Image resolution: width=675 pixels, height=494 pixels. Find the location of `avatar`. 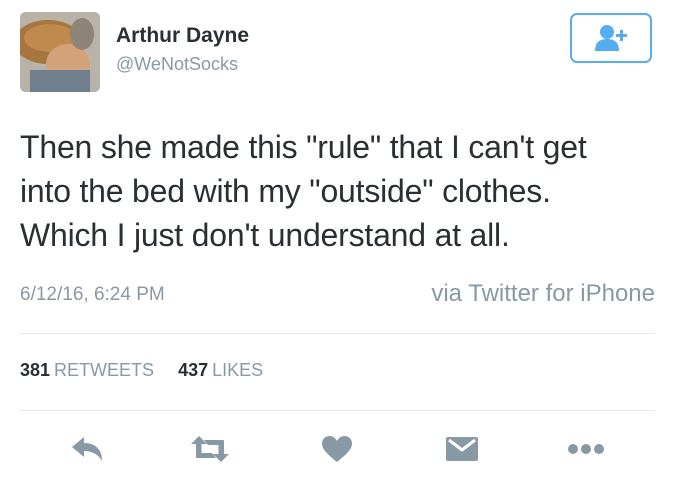

avatar is located at coordinates (60, 52).